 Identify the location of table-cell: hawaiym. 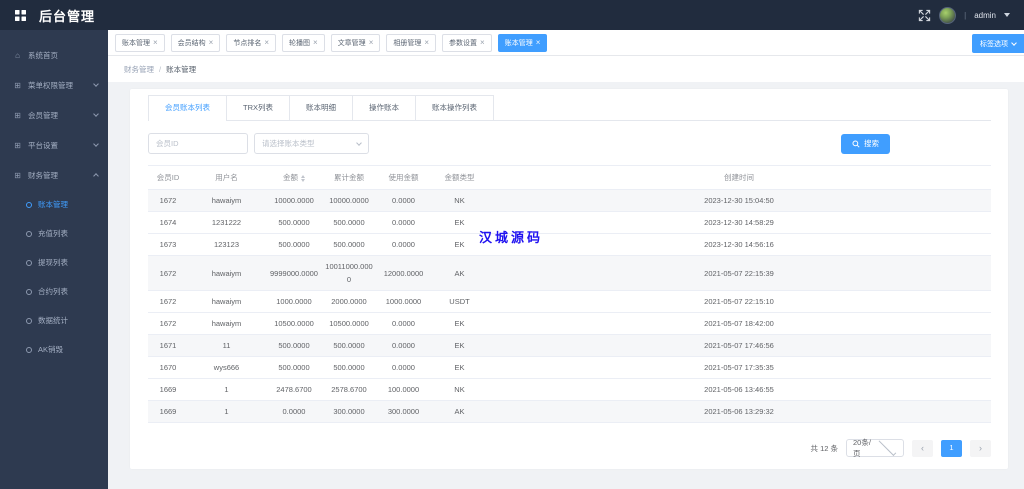
(226, 301).